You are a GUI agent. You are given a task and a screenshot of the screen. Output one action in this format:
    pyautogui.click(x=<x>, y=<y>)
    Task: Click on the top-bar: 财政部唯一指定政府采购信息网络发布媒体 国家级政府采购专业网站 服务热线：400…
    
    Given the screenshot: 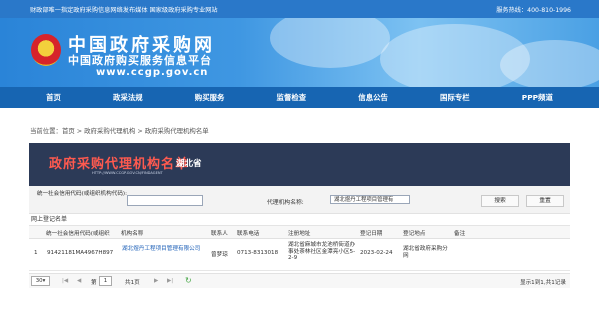 What is the action you would take?
    pyautogui.click(x=299, y=9)
    